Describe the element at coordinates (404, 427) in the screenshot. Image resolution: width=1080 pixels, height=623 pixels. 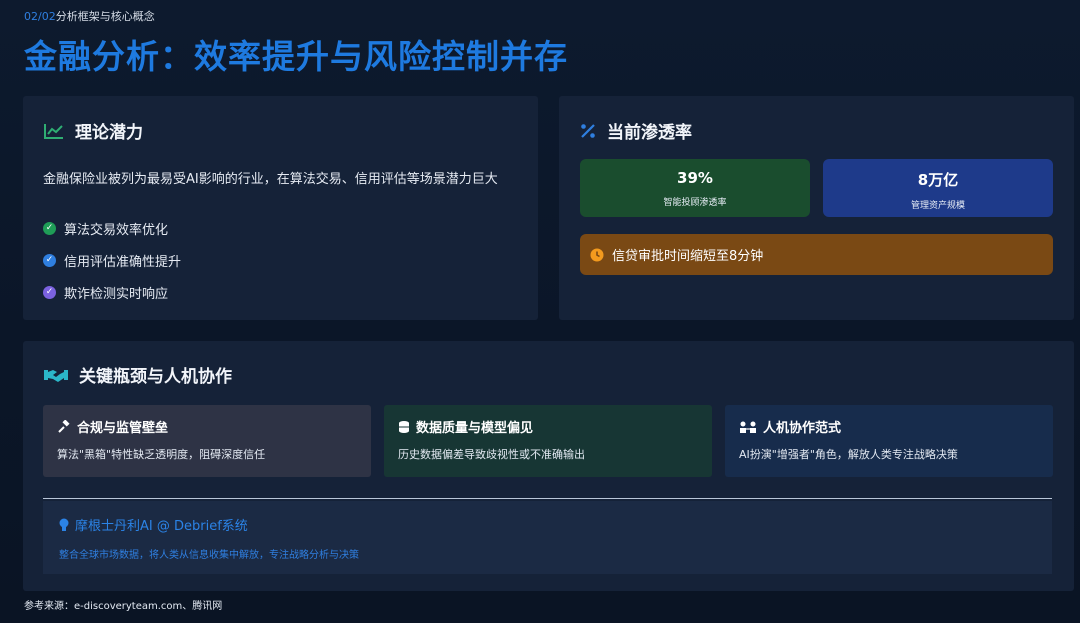
I see `database-icon` at that location.